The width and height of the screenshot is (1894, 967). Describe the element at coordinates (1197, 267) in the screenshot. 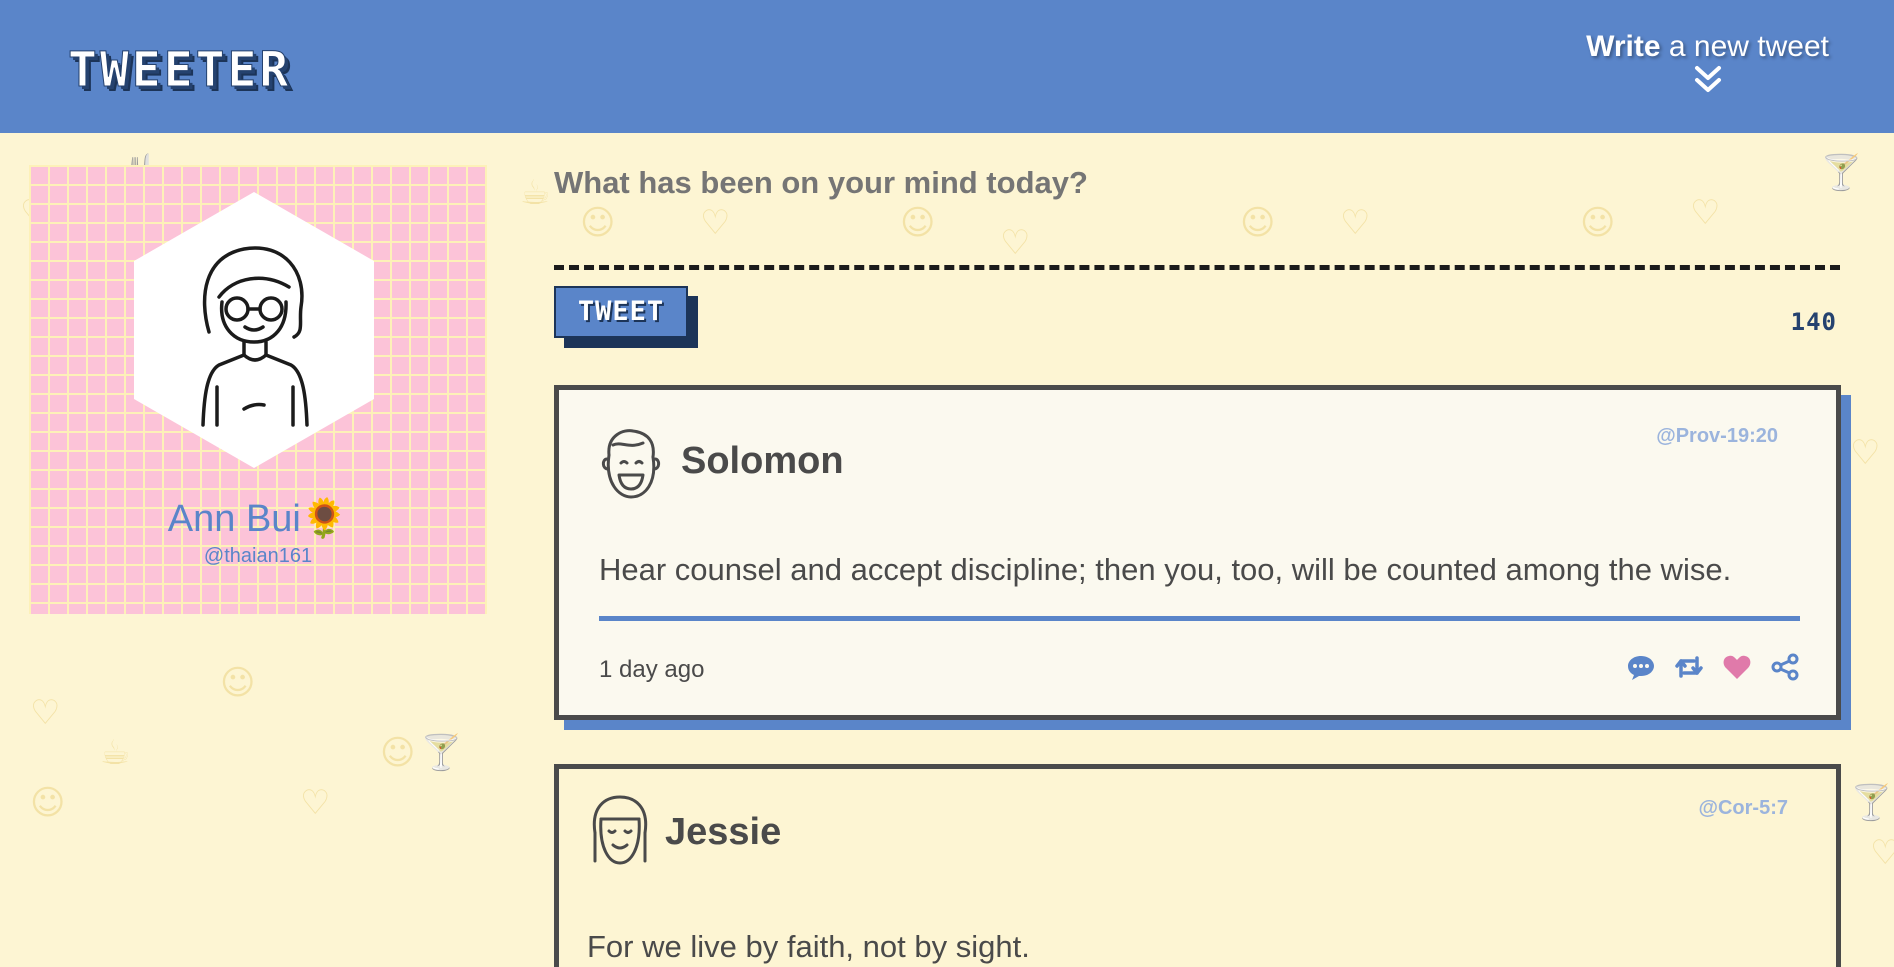

I see `input-underline` at that location.